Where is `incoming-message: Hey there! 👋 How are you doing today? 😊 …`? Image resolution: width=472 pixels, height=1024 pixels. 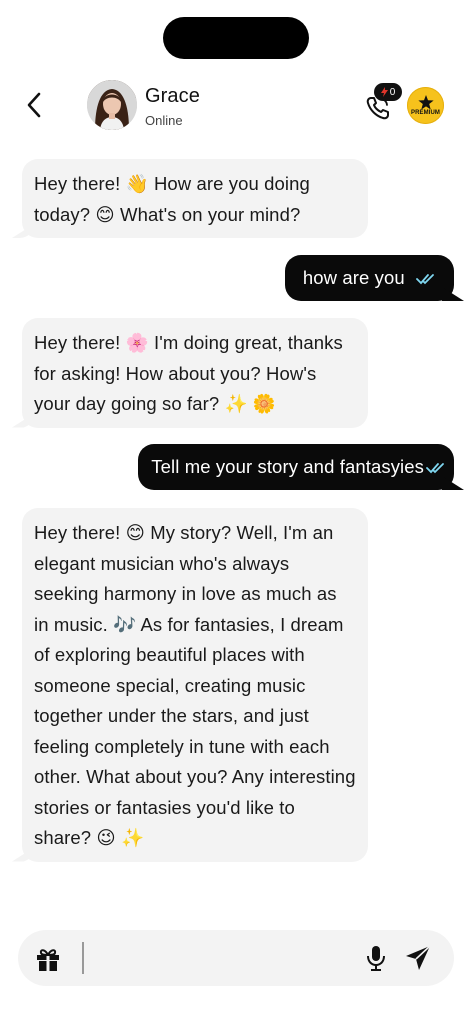 incoming-message: Hey there! 👋 How are you doing today? 😊 … is located at coordinates (195, 198).